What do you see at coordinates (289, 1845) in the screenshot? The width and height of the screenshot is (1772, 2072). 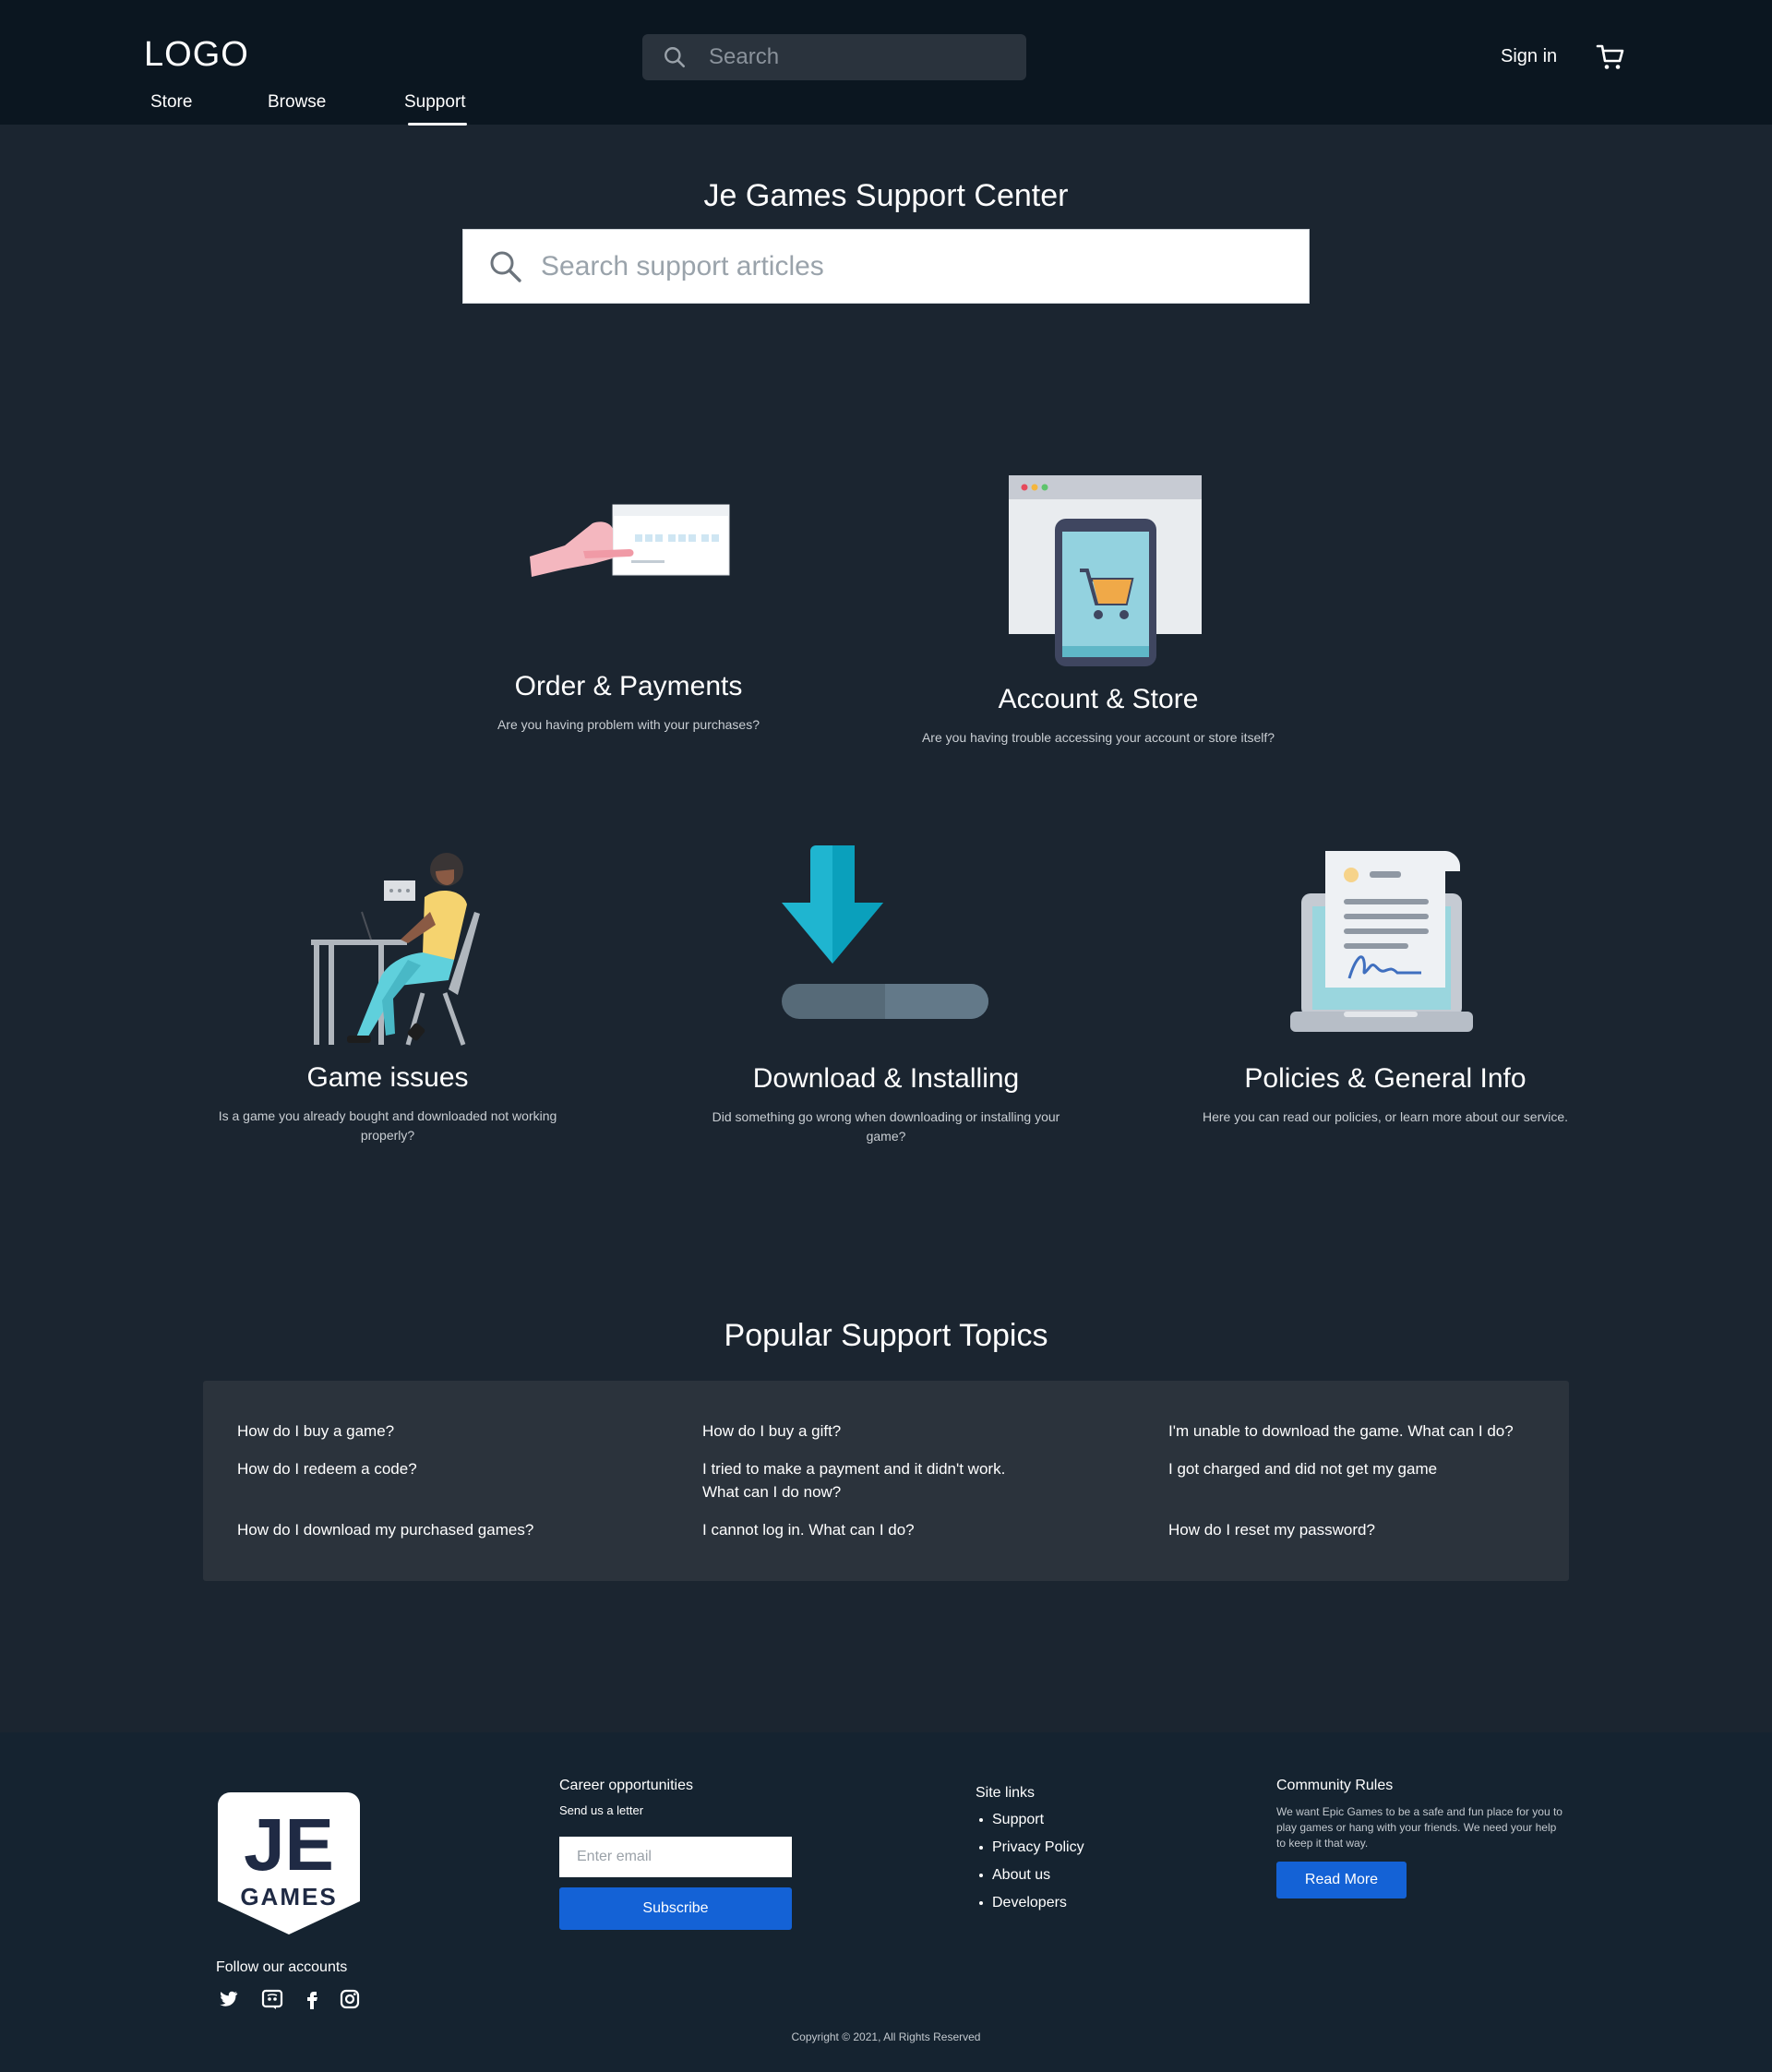 I see `badge-je-text: JE` at bounding box center [289, 1845].